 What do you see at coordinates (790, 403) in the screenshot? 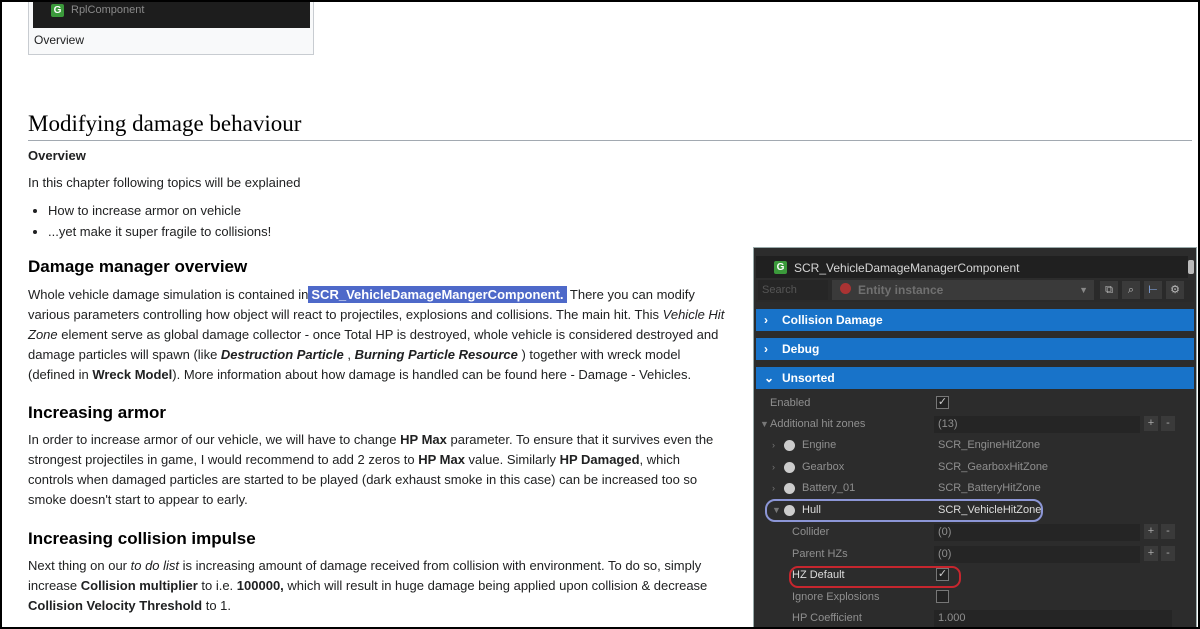
I see `property-label: Enabled` at bounding box center [790, 403].